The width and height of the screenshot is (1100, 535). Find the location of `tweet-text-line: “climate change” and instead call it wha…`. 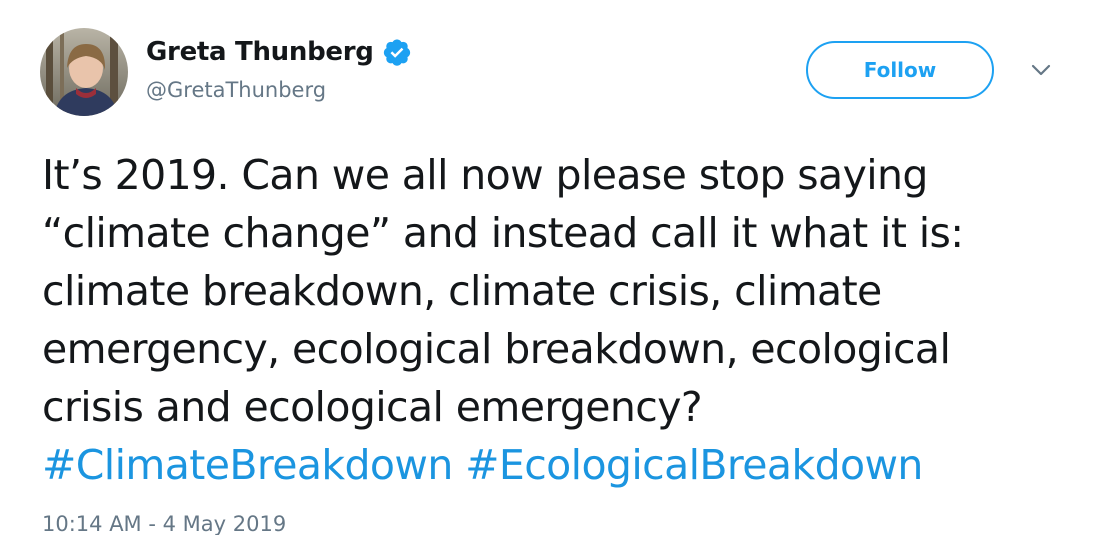

tweet-text-line: “climate change” and instead call it wha… is located at coordinates (503, 233).